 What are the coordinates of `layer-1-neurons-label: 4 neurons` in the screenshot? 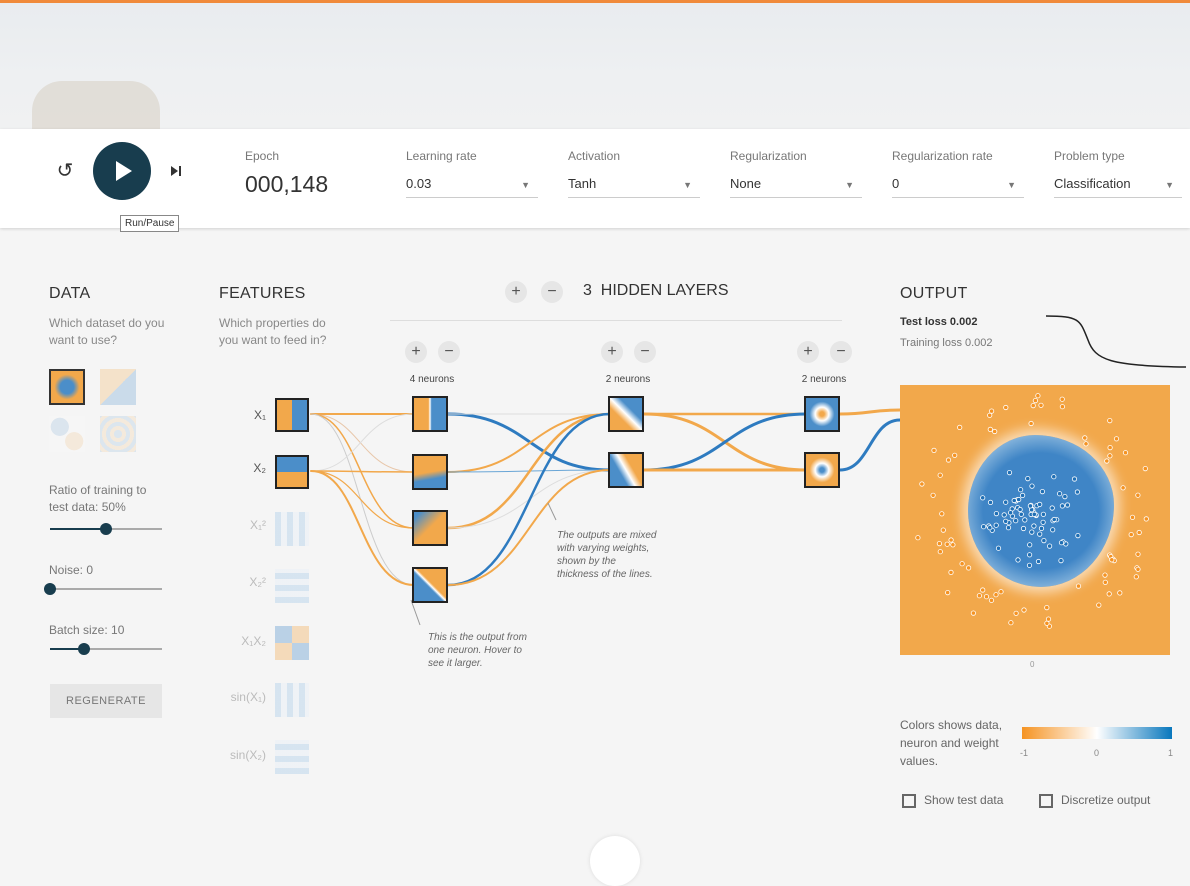 It's located at (432, 379).